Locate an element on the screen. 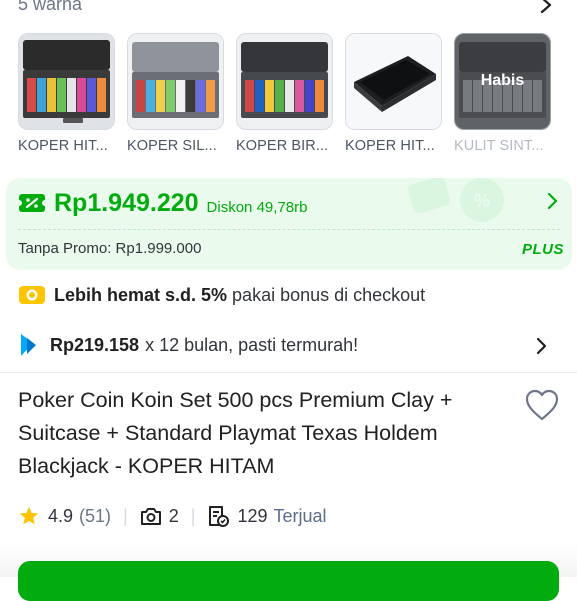 The width and height of the screenshot is (577, 601). price-value: Rp1.949.220 is located at coordinates (126, 202).